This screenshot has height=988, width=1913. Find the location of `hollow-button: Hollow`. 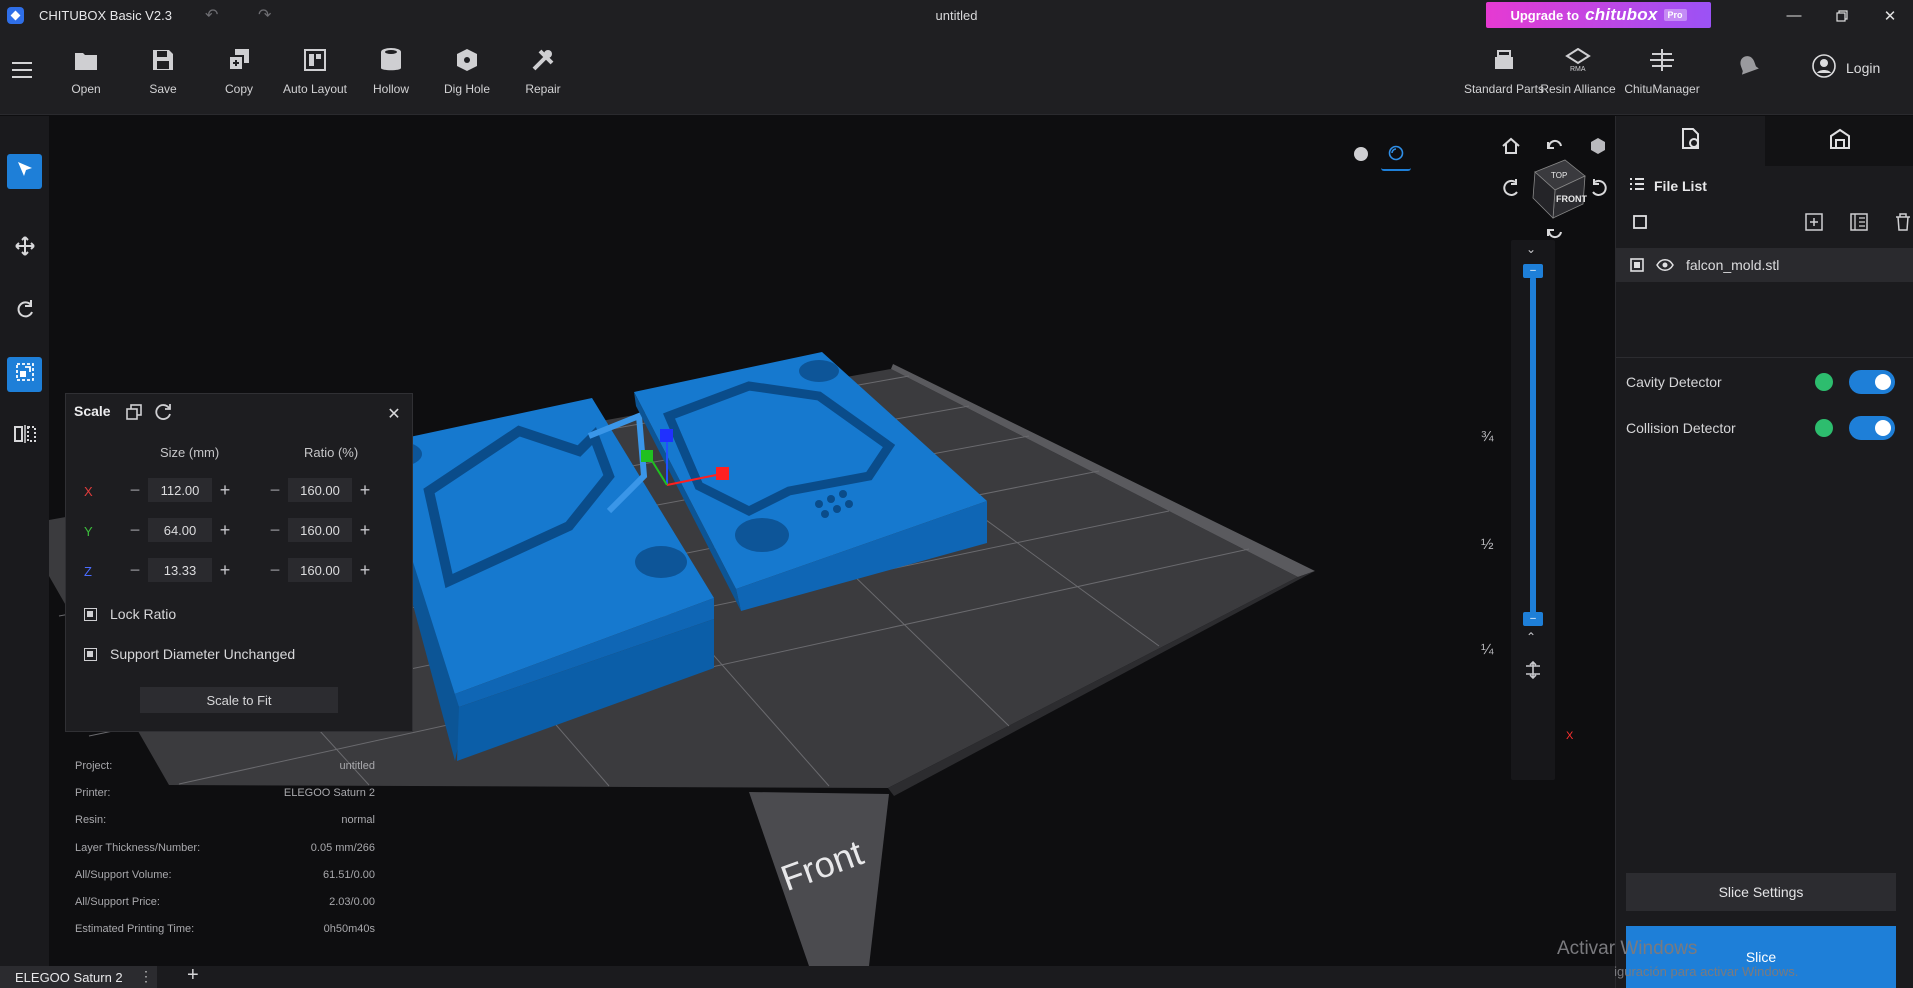

hollow-button: Hollow is located at coordinates (391, 71).